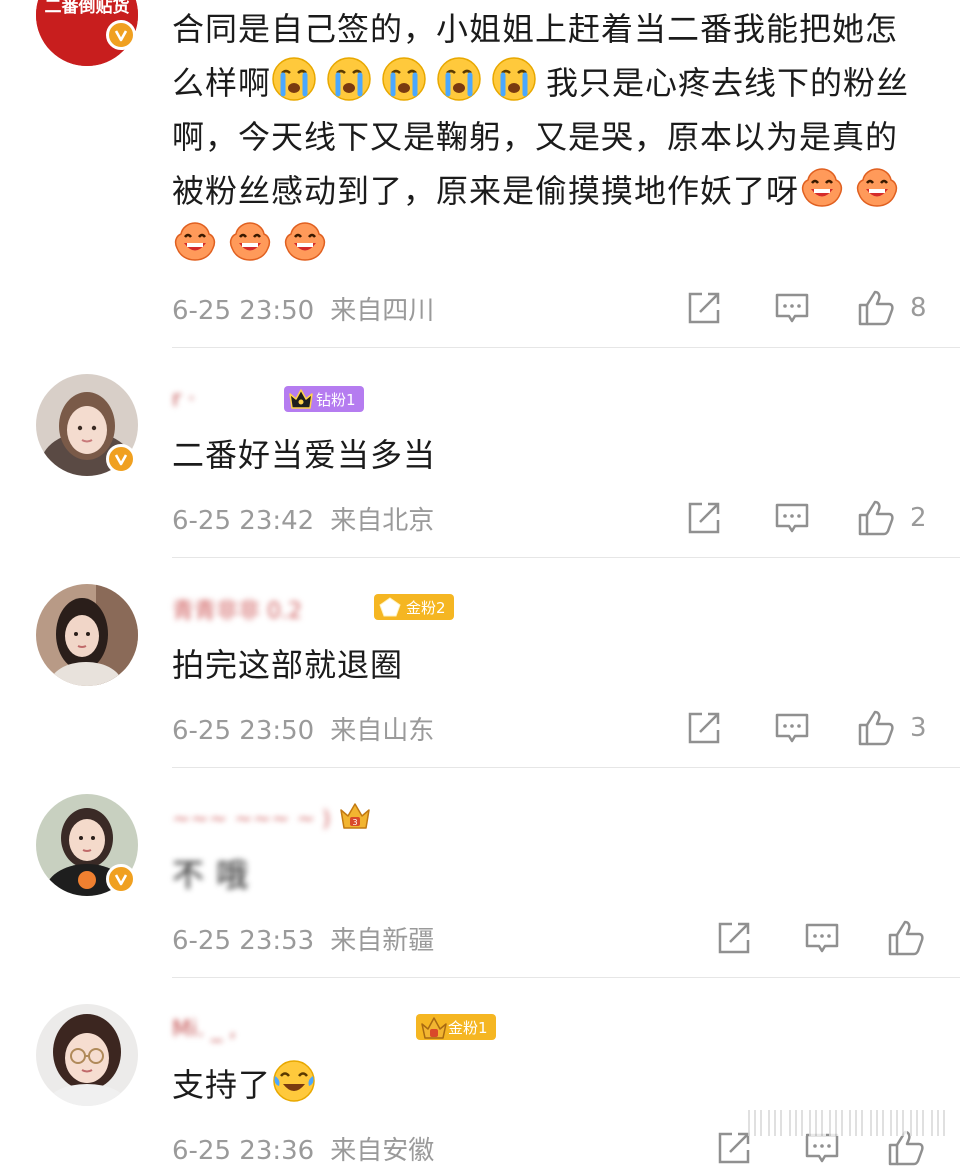 This screenshot has width=960, height=1170. I want to click on watermark, so click(848, 1123).